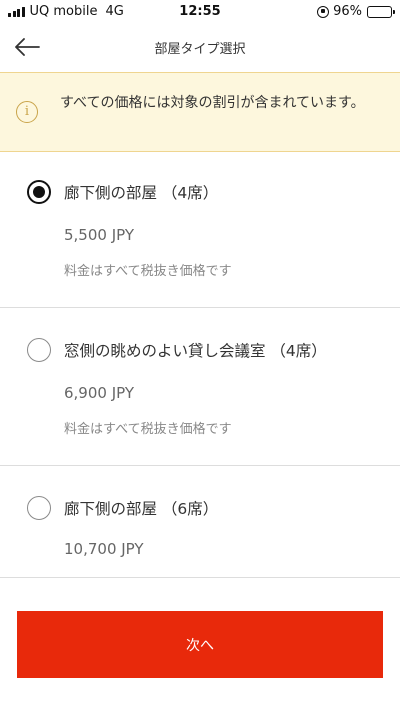 The image size is (400, 711). What do you see at coordinates (27, 112) in the screenshot?
I see `info-icon: i` at bounding box center [27, 112].